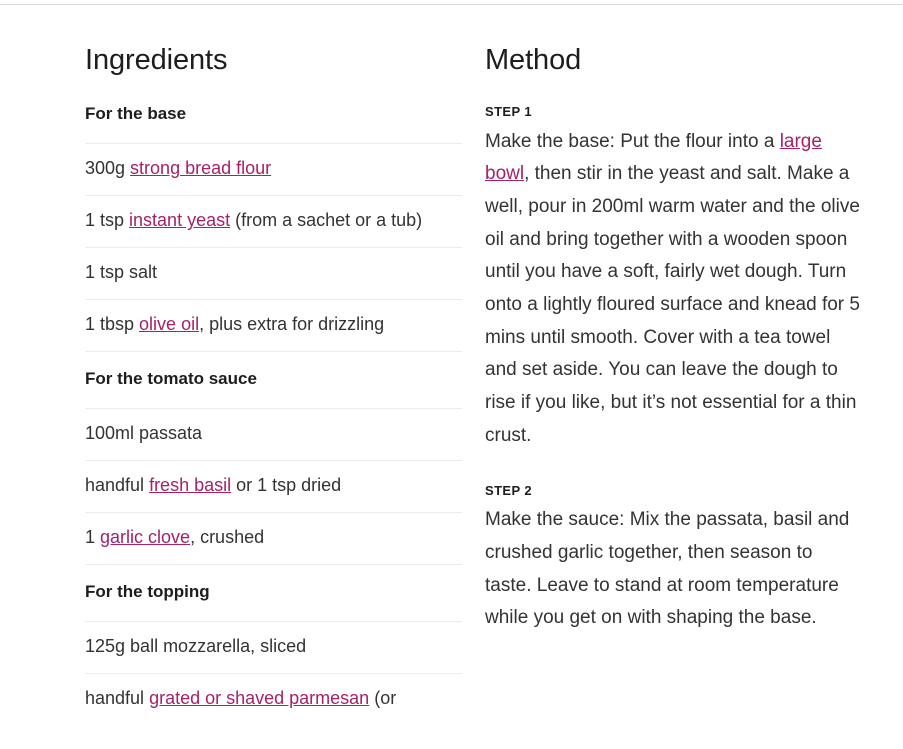  What do you see at coordinates (171, 378) in the screenshot?
I see `ingredient-group-heading: For the tomato sauce` at bounding box center [171, 378].